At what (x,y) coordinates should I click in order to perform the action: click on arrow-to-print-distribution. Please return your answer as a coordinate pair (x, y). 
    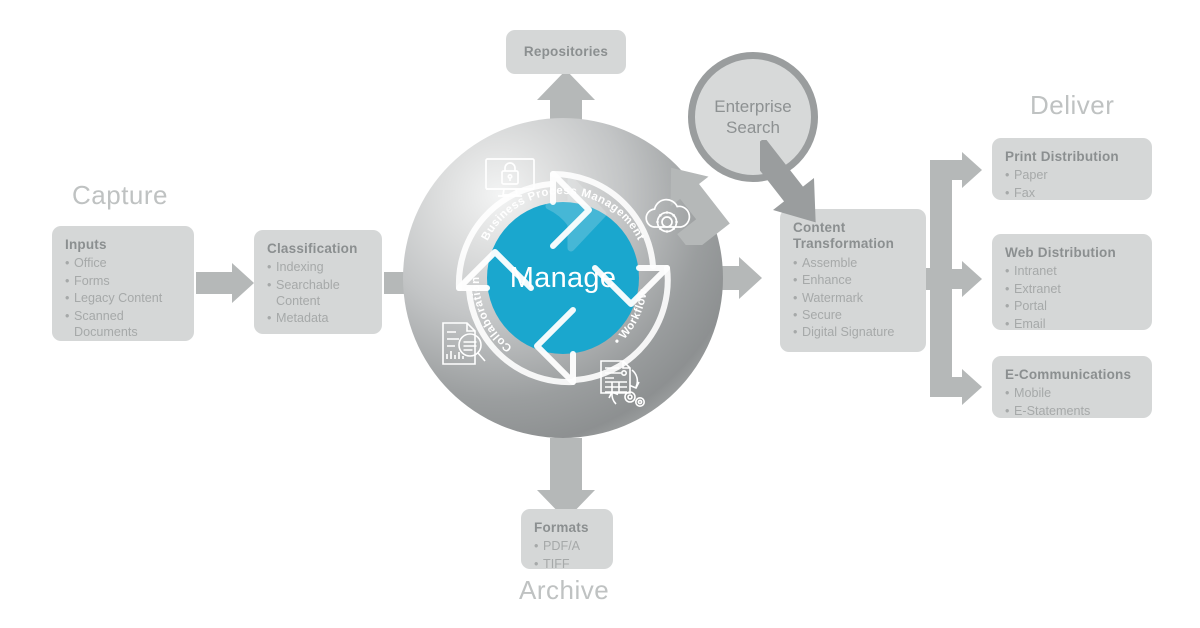
    Looking at the image, I should click on (946, 170).